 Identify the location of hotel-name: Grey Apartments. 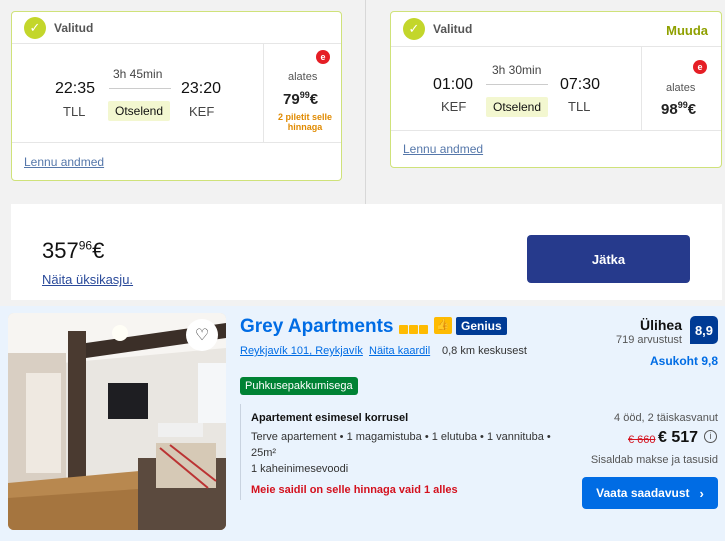
(316, 327).